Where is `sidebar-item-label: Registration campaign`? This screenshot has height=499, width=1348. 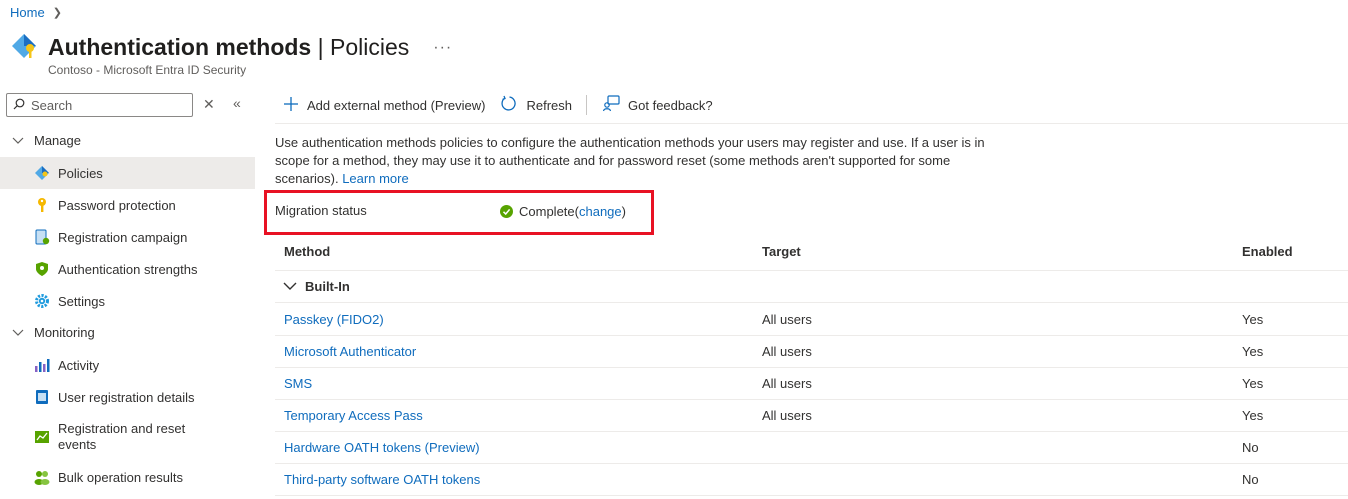 sidebar-item-label: Registration campaign is located at coordinates (123, 237).